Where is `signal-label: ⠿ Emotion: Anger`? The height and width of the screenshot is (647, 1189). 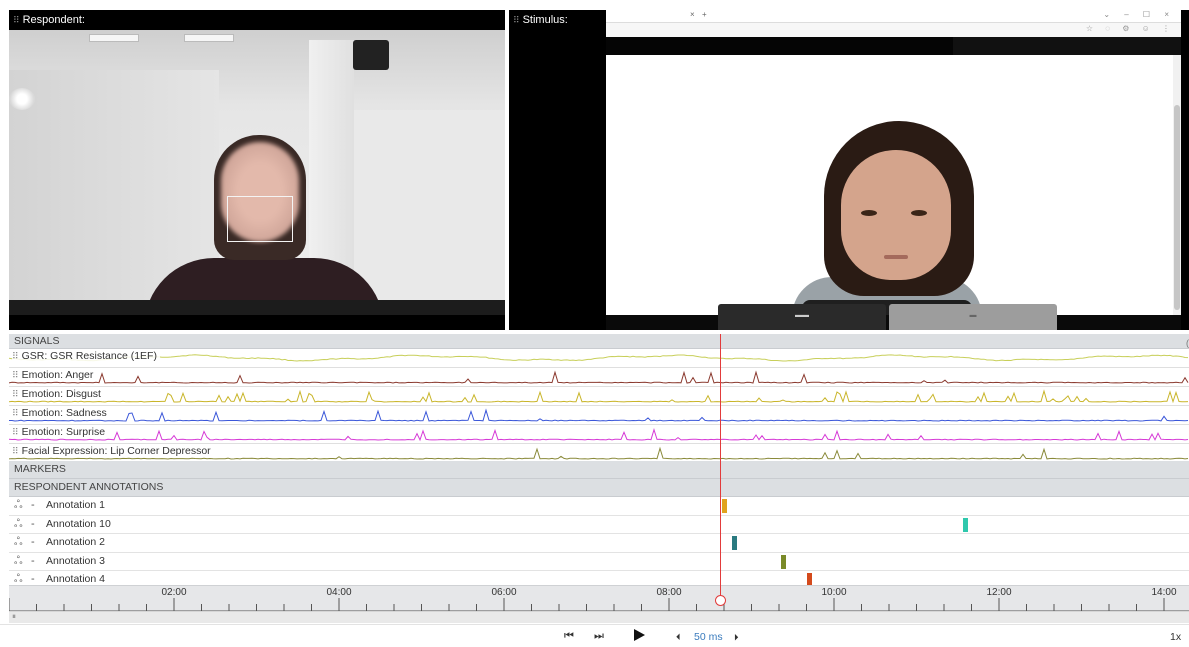
signal-label: ⠿ Emotion: Anger is located at coordinates (54, 375).